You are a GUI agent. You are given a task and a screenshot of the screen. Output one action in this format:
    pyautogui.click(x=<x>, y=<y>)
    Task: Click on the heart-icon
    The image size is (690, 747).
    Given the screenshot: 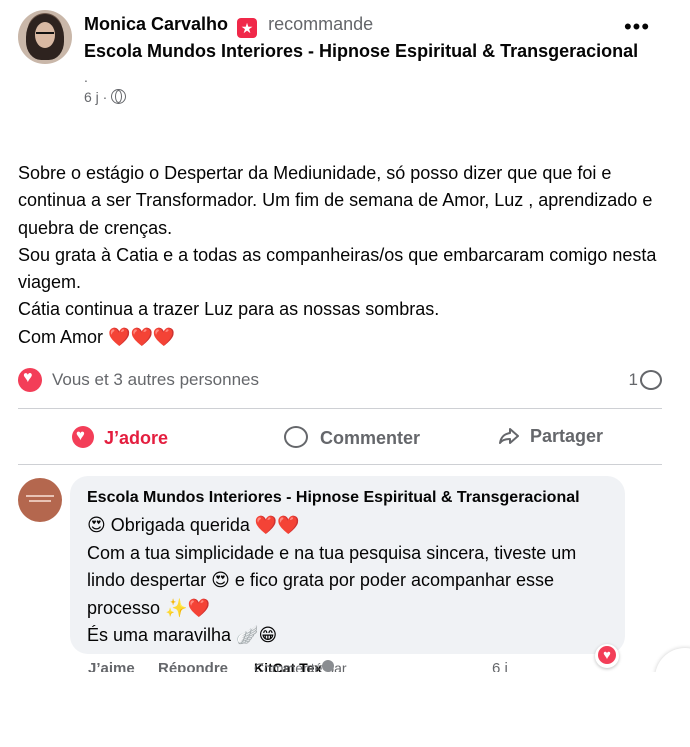 What is the action you would take?
    pyautogui.click(x=83, y=437)
    